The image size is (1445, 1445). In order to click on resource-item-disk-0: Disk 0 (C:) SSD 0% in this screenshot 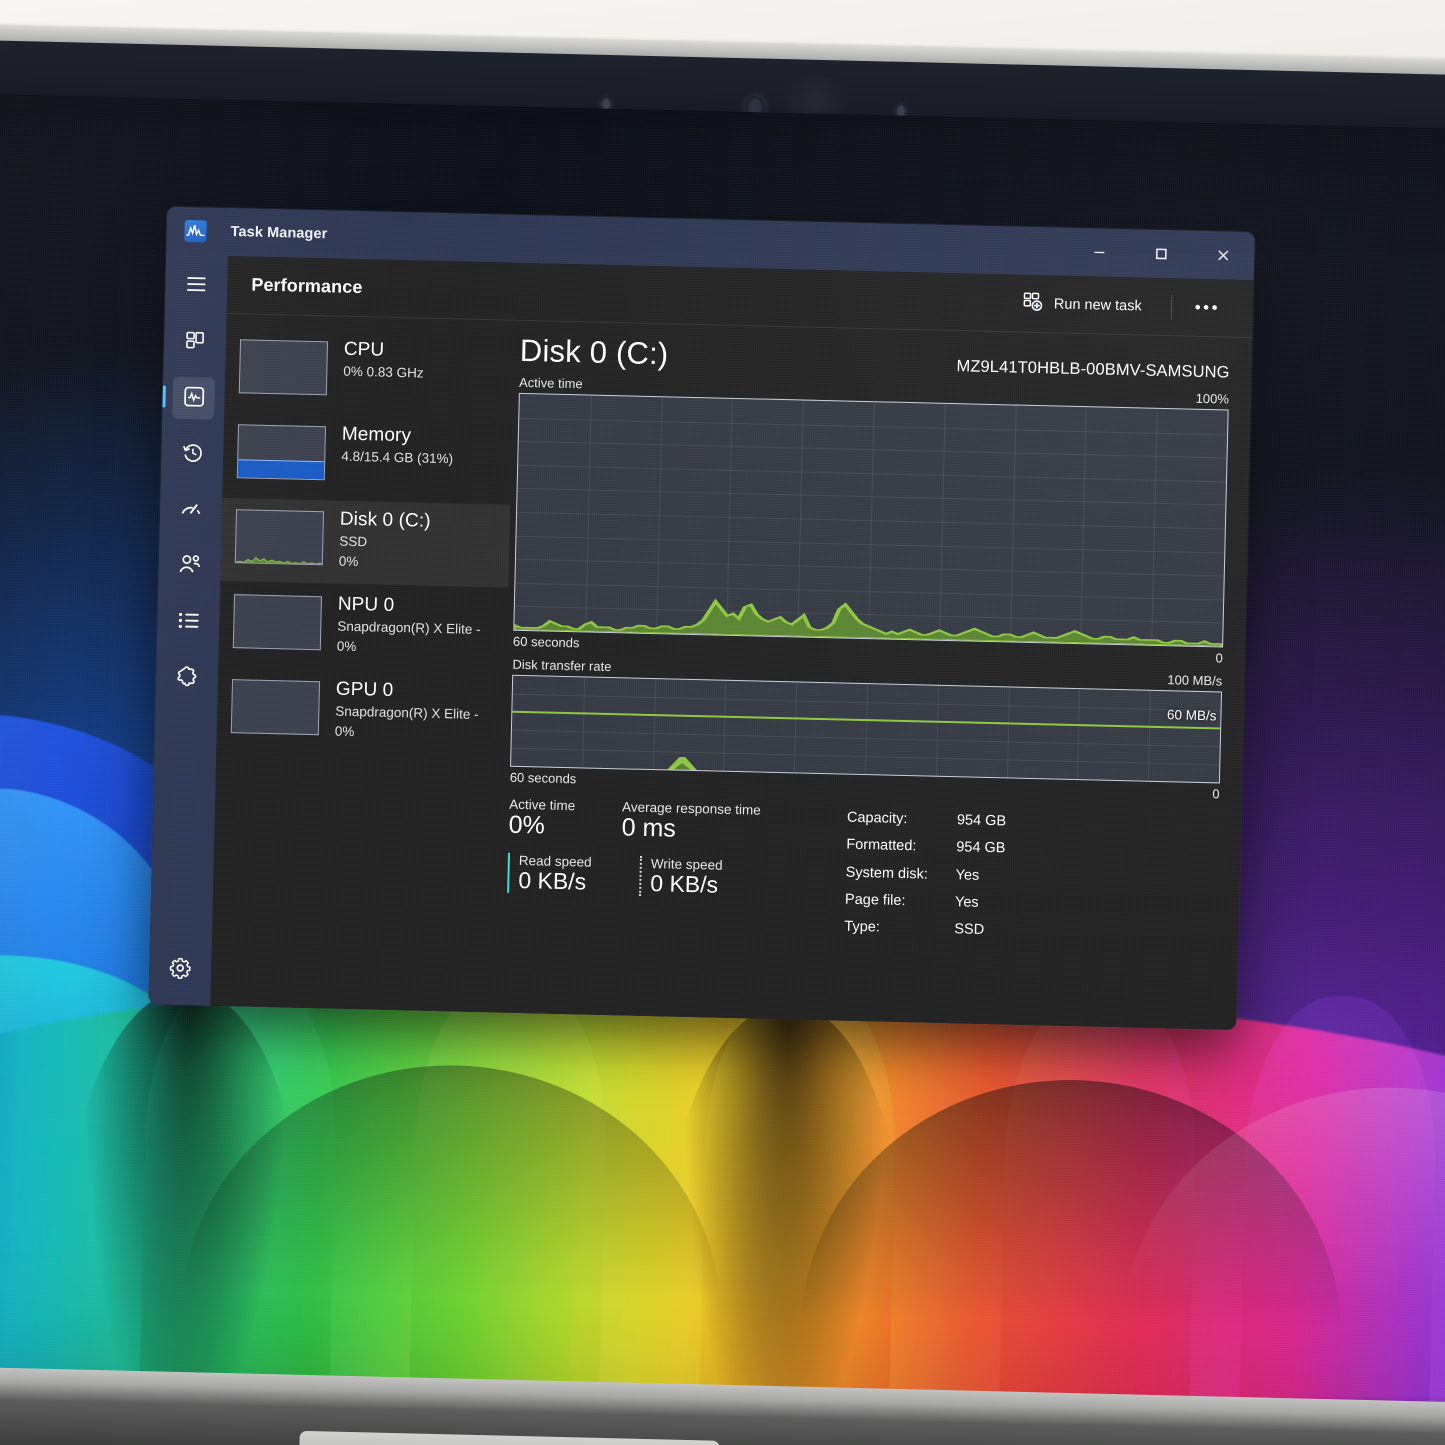, I will do `click(365, 542)`.